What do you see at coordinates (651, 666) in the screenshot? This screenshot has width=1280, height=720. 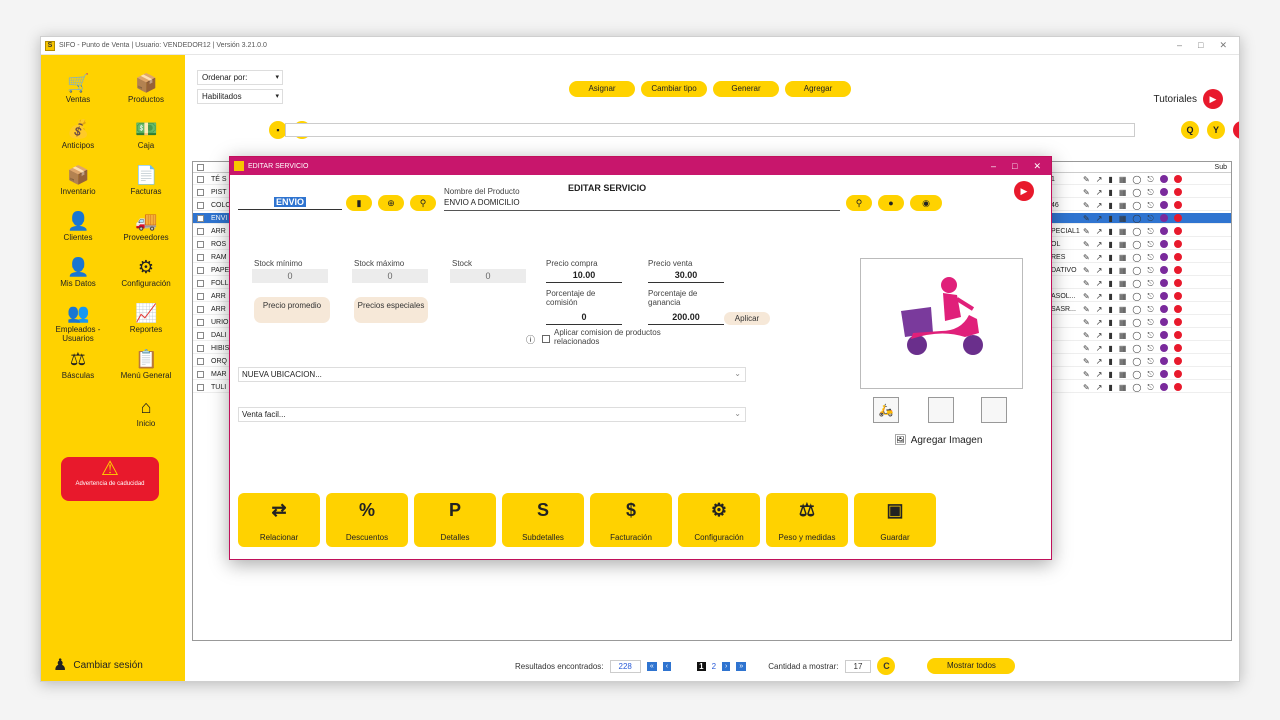 I see `first-page-button: «` at bounding box center [651, 666].